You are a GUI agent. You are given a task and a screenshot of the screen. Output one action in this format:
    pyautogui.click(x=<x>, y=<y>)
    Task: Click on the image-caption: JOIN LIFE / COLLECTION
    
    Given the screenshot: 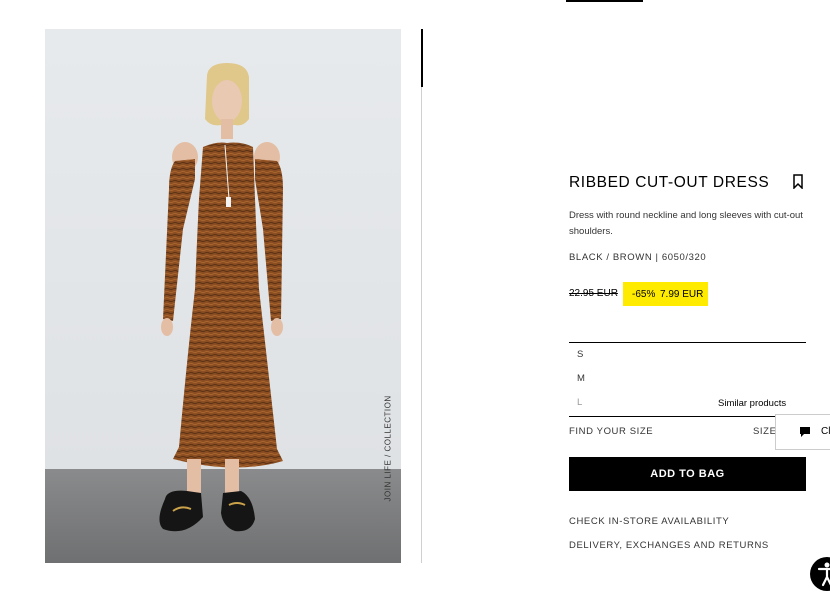 What is the action you would take?
    pyautogui.click(x=388, y=448)
    